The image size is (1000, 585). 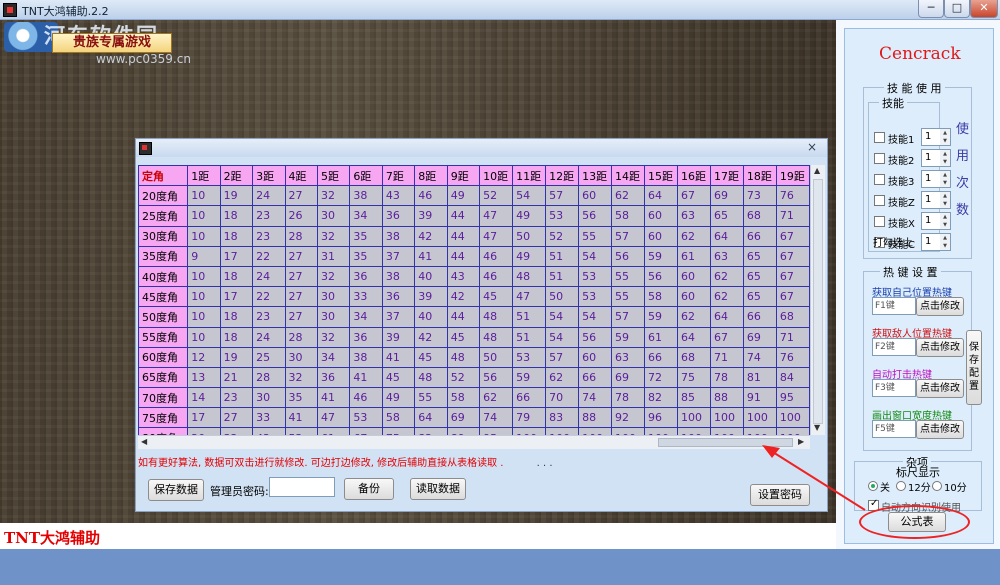 I want to click on table-cell: 95, so click(x=496, y=431).